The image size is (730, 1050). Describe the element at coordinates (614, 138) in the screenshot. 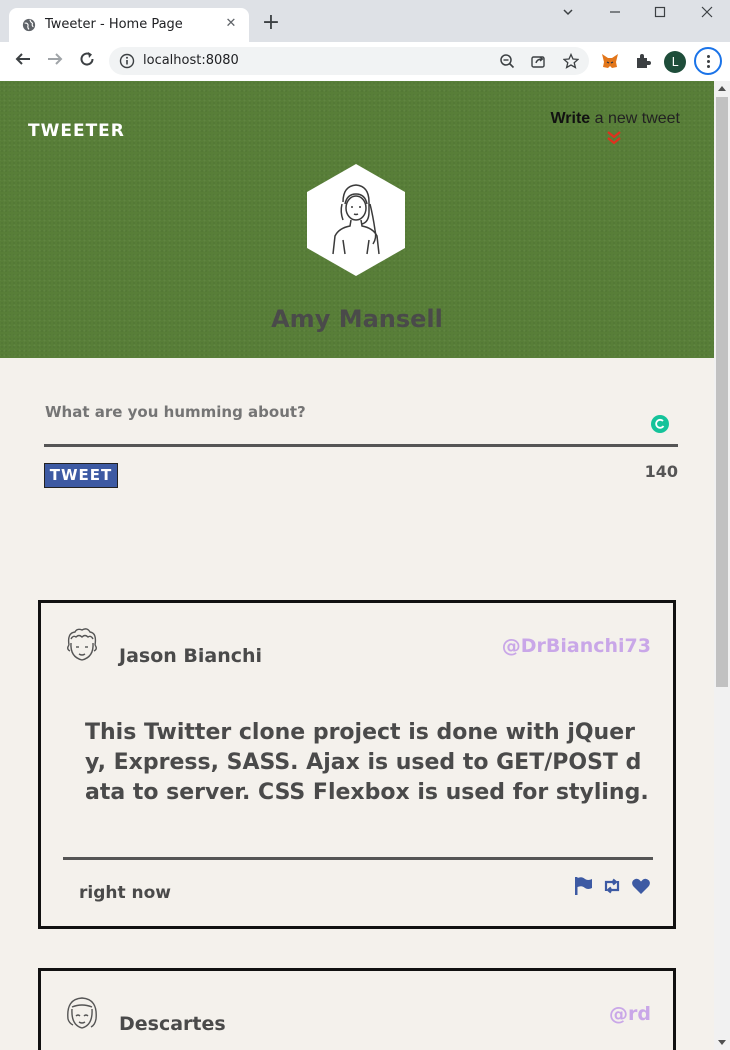

I see `double-chevron-down-icon` at that location.